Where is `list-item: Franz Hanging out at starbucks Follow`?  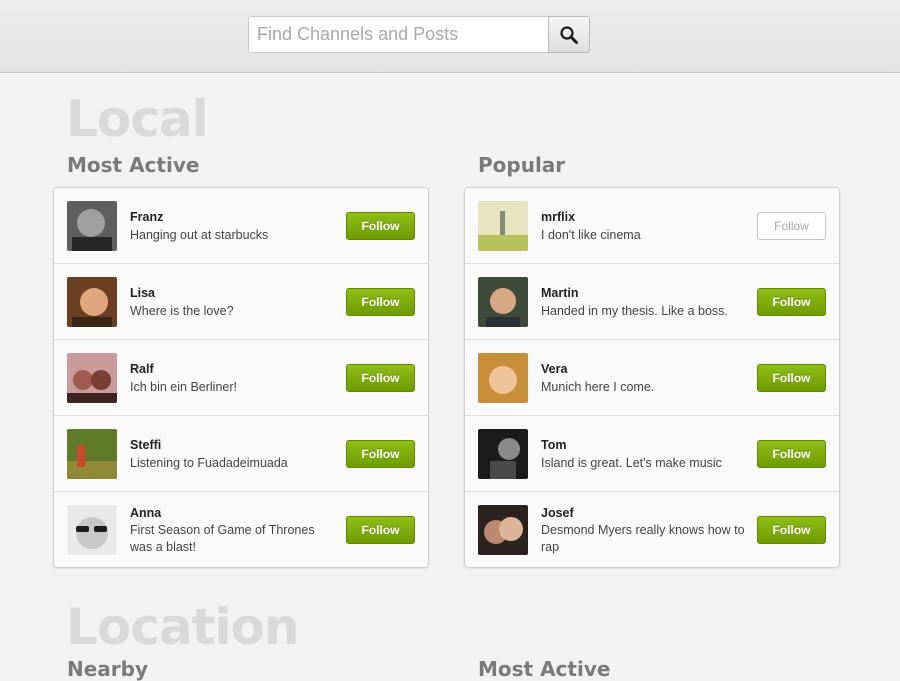
list-item: Franz Hanging out at starbucks Follow is located at coordinates (241, 226).